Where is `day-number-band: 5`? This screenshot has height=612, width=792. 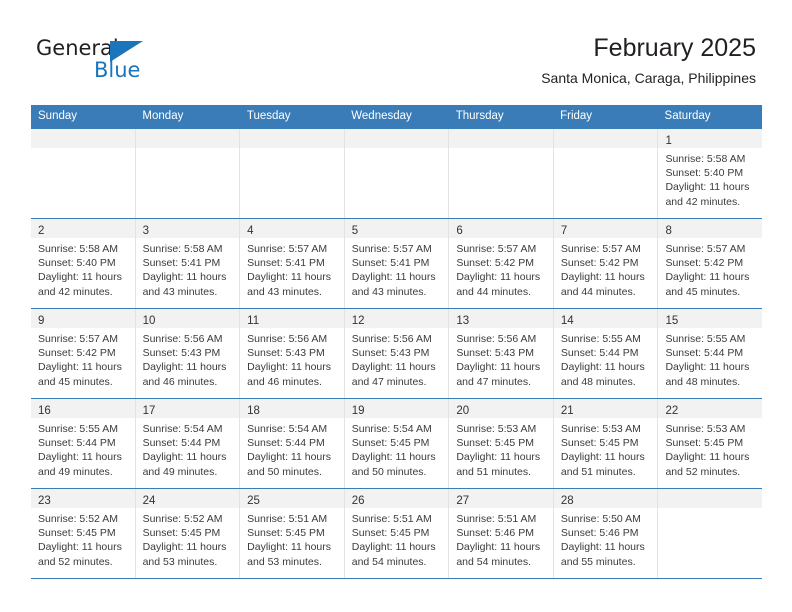 day-number-band: 5 is located at coordinates (396, 228).